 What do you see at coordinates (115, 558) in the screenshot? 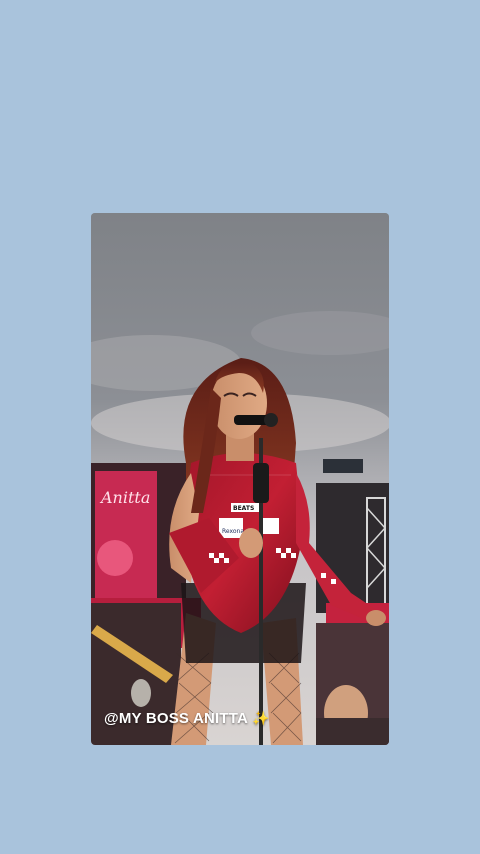
I see `banner-logo` at bounding box center [115, 558].